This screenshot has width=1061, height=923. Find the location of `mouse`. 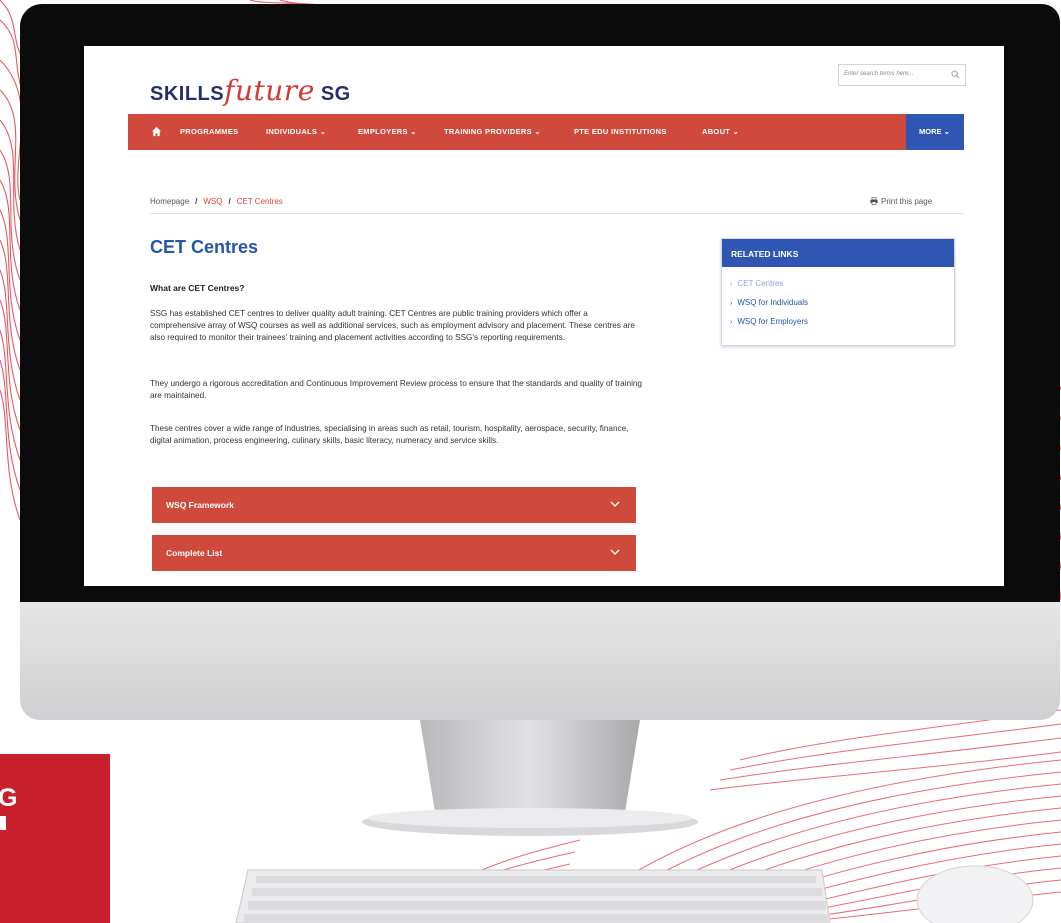

mouse is located at coordinates (975, 894).